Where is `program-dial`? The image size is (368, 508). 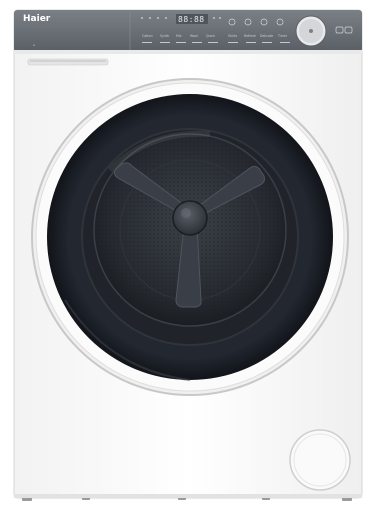 program-dial is located at coordinates (311, 31).